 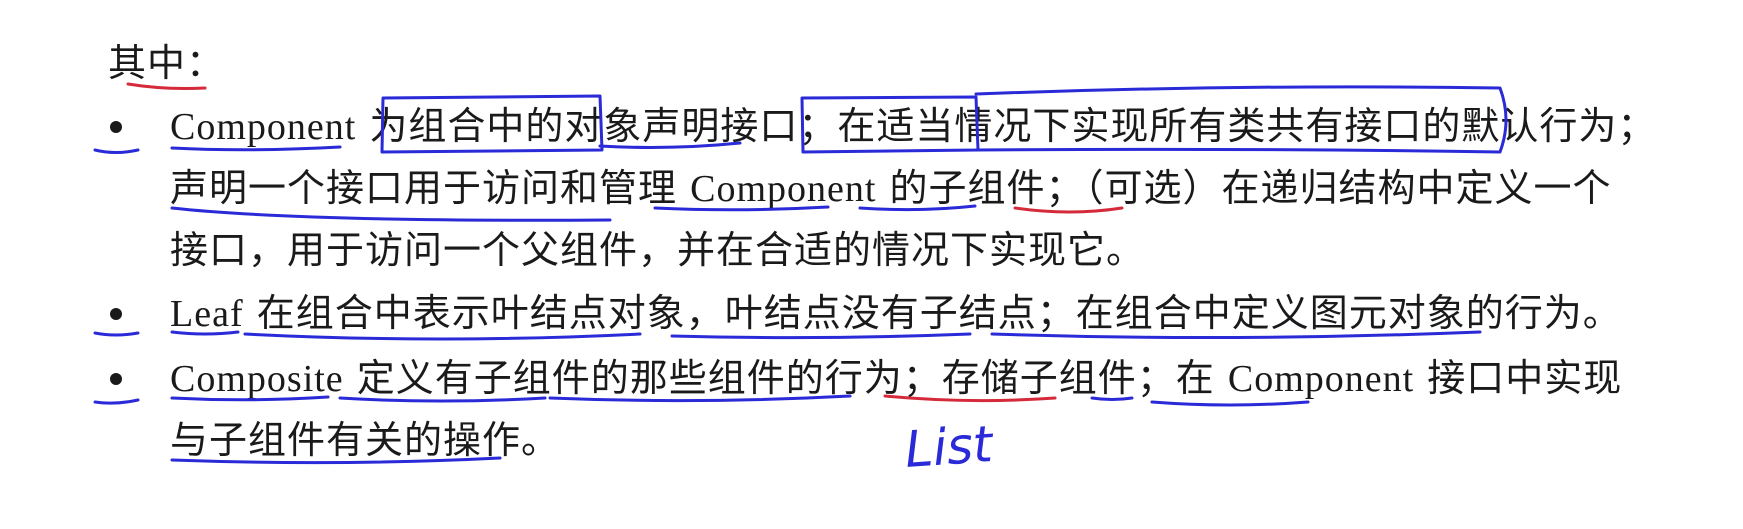 What do you see at coordinates (263, 127) in the screenshot?
I see `term-component: Component` at bounding box center [263, 127].